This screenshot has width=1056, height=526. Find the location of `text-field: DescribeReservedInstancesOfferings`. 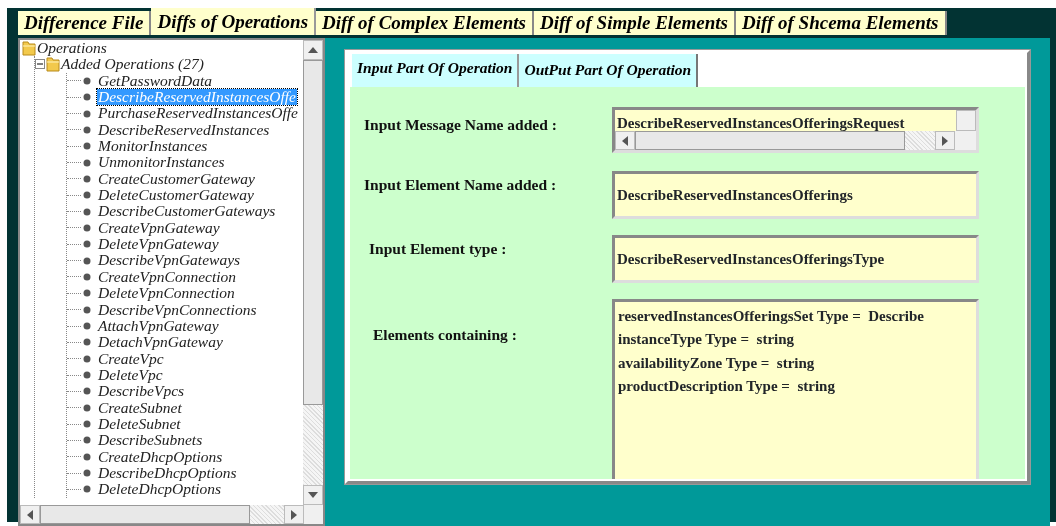

text-field: DescribeReservedInstancesOfferings is located at coordinates (795, 195).